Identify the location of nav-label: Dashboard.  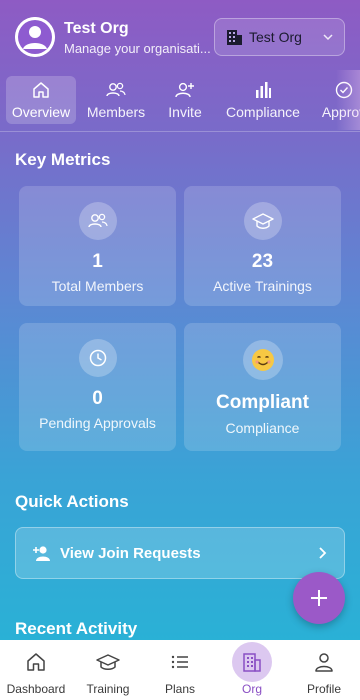
(36, 689).